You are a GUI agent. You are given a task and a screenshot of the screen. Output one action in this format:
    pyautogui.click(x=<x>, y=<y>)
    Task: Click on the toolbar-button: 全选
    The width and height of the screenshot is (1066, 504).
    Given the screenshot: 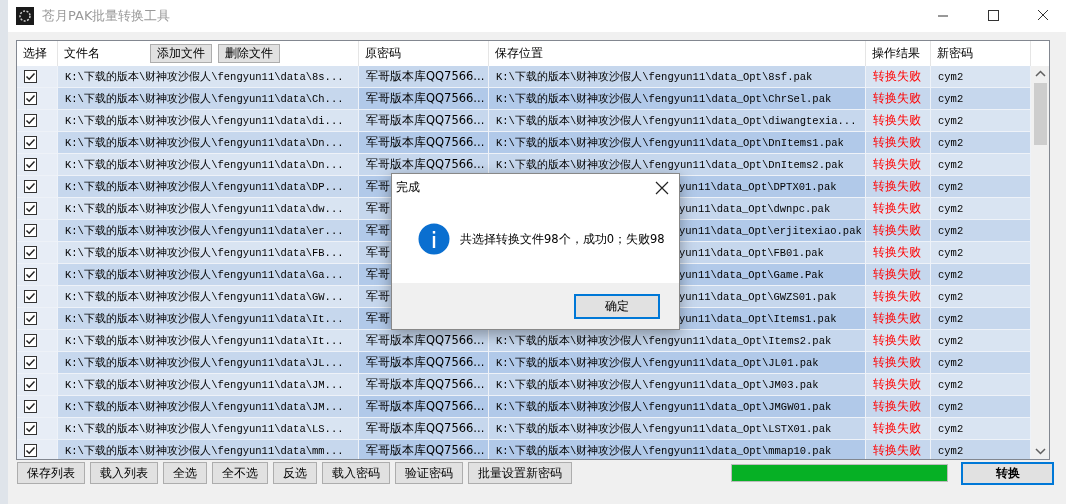 What is the action you would take?
    pyautogui.click(x=185, y=473)
    